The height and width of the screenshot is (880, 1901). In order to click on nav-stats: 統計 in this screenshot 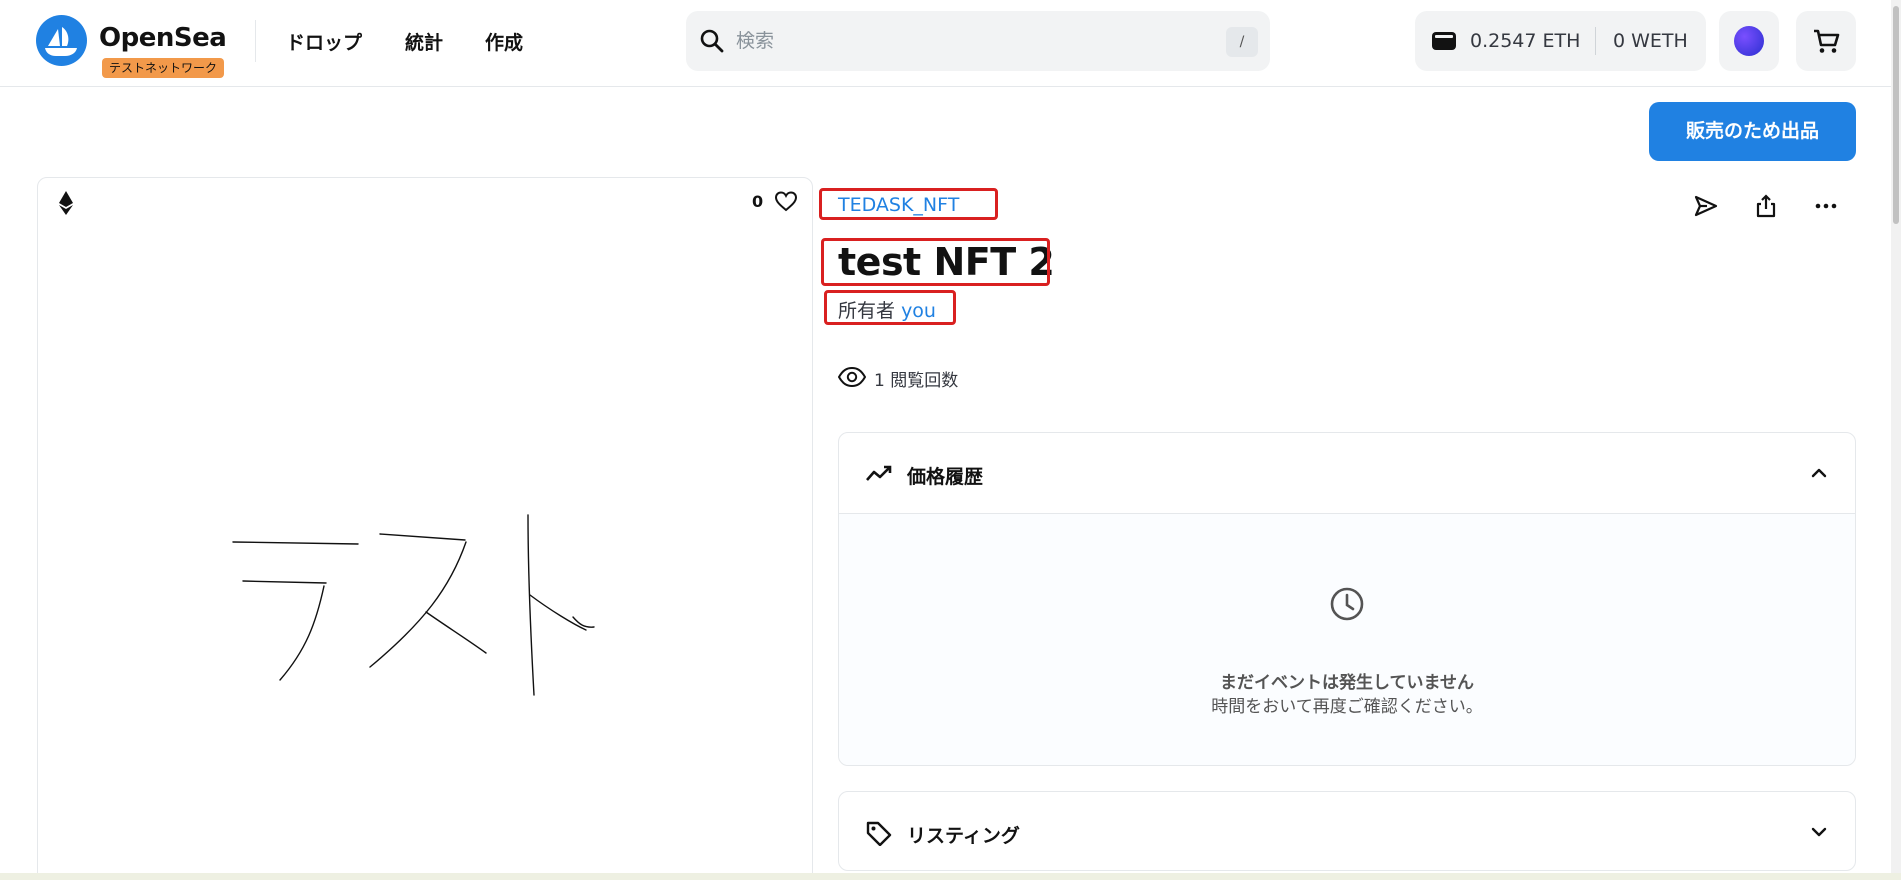, I will do `click(424, 41)`.